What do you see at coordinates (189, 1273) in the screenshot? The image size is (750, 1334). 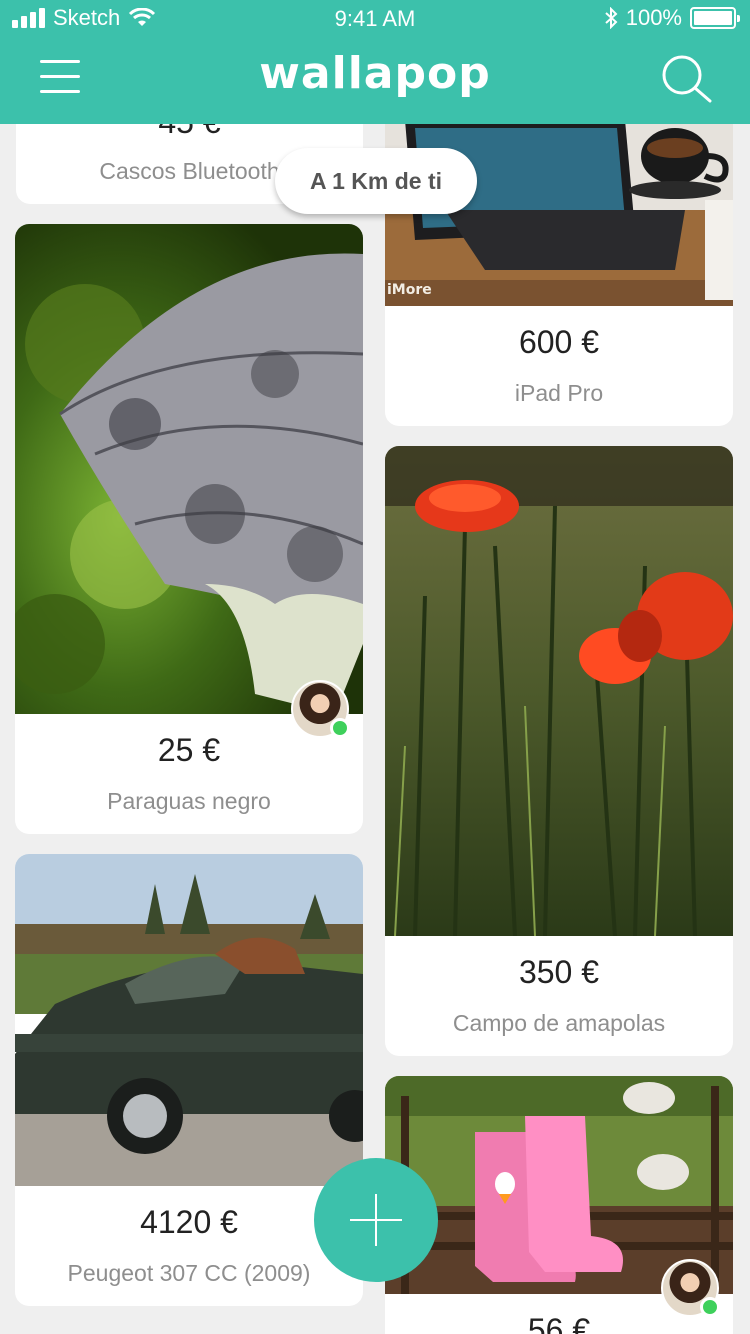 I see `product-title: Peugeot 307 CC (2009)` at bounding box center [189, 1273].